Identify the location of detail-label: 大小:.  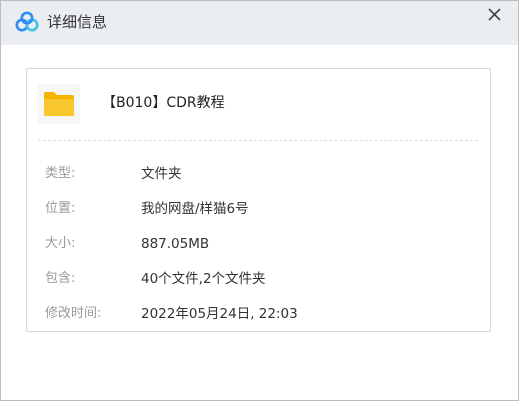
(60, 243).